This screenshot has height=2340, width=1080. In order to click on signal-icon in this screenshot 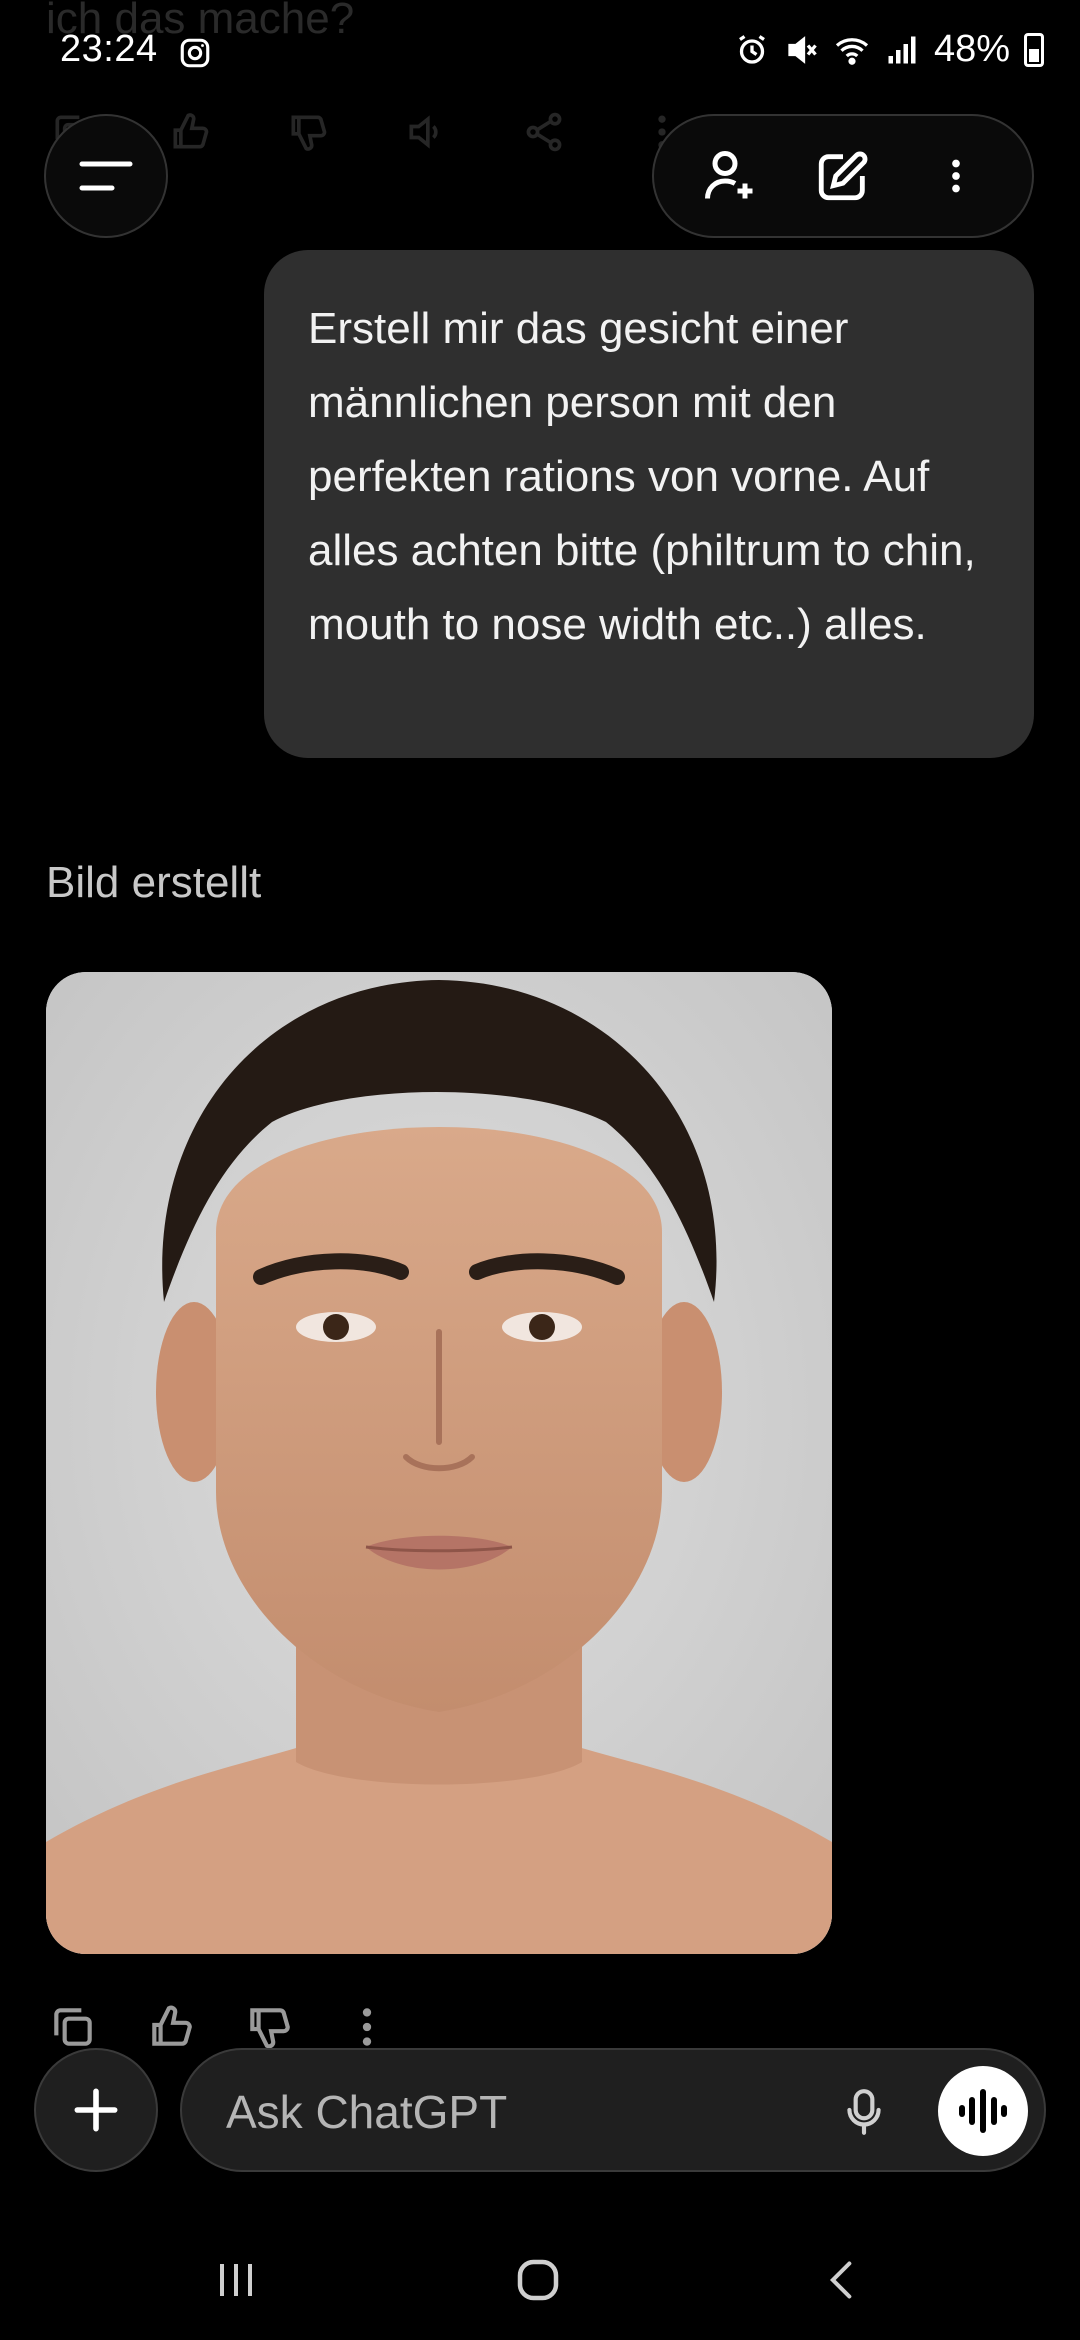, I will do `click(902, 49)`.